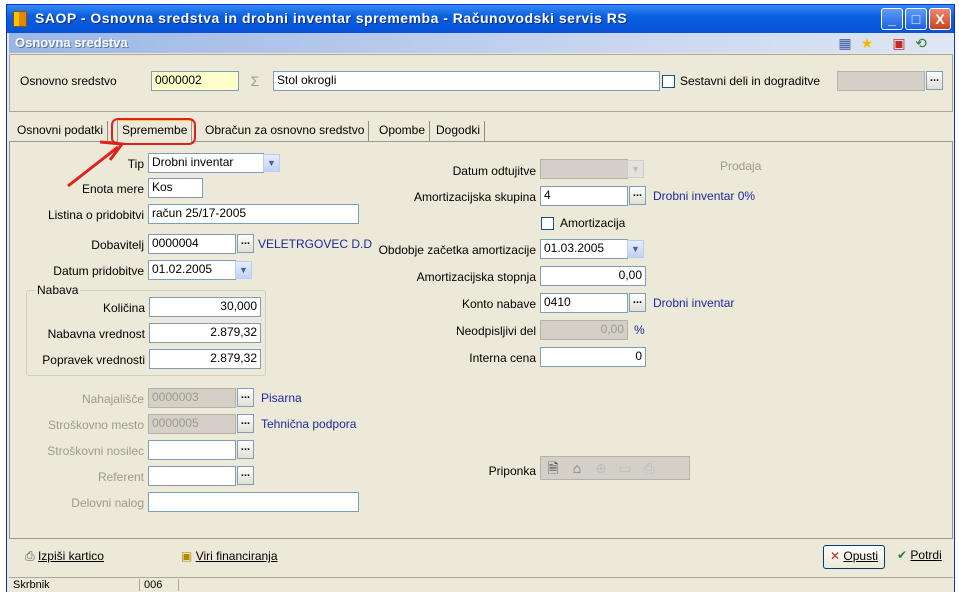 Image resolution: width=959 pixels, height=593 pixels. I want to click on unit-field: Kos, so click(175, 188).